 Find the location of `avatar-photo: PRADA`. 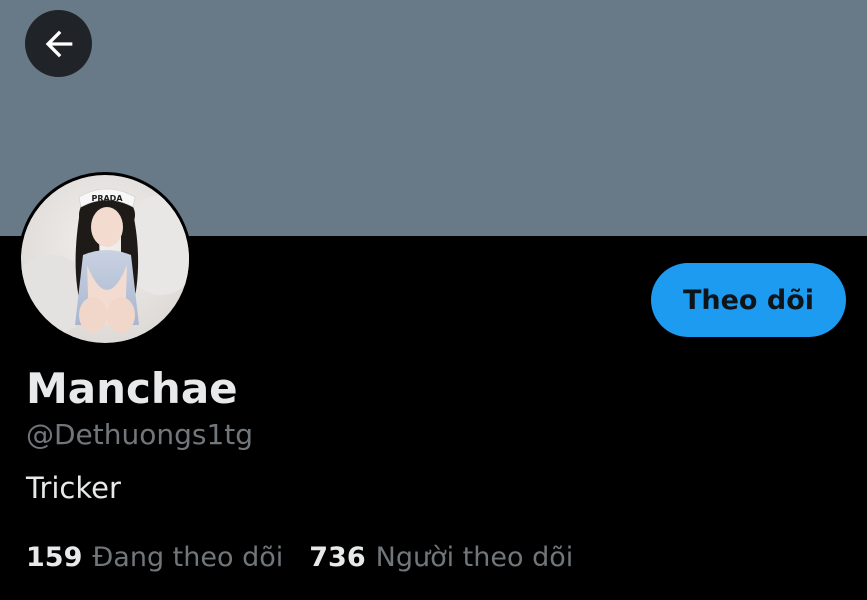

avatar-photo: PRADA is located at coordinates (105, 259).